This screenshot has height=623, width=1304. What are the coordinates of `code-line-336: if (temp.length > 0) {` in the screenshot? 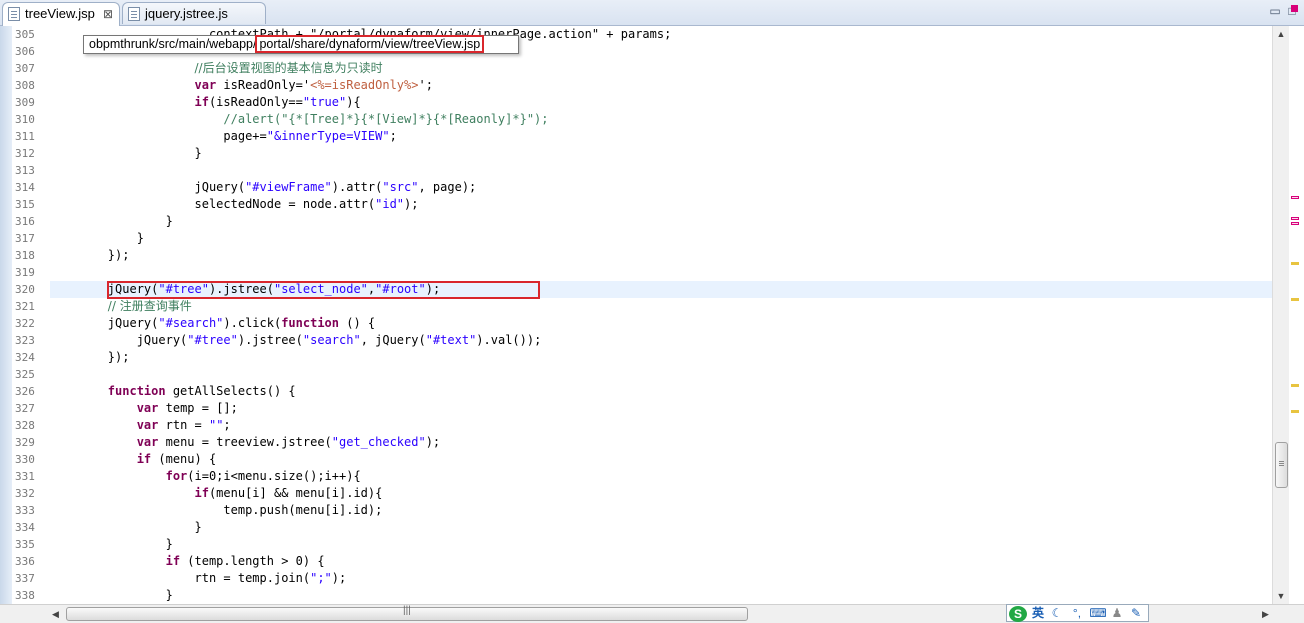 It's located at (245, 561).